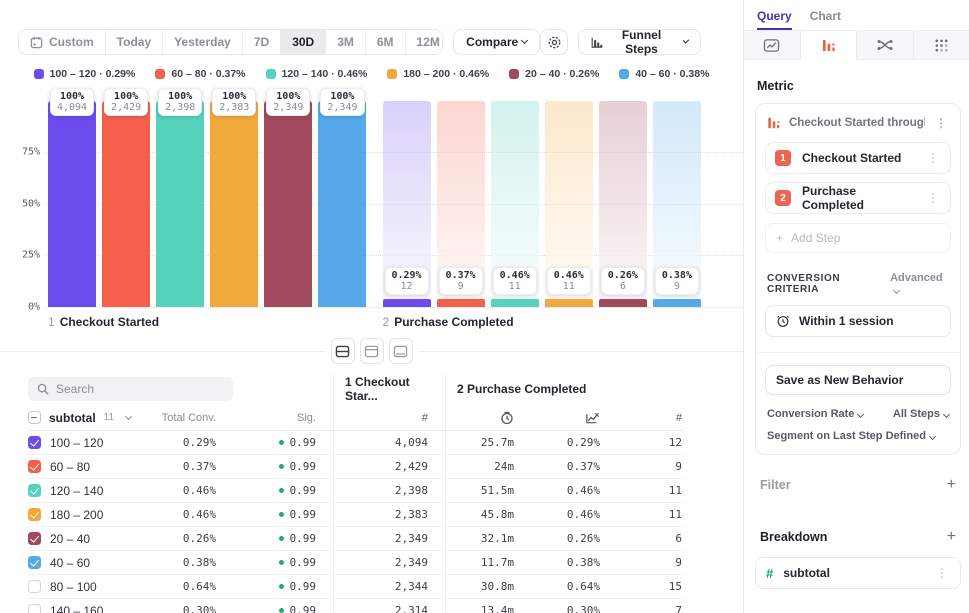 This screenshot has height=613, width=969. Describe the element at coordinates (473, 418) in the screenshot. I see `avg-time-header` at that location.